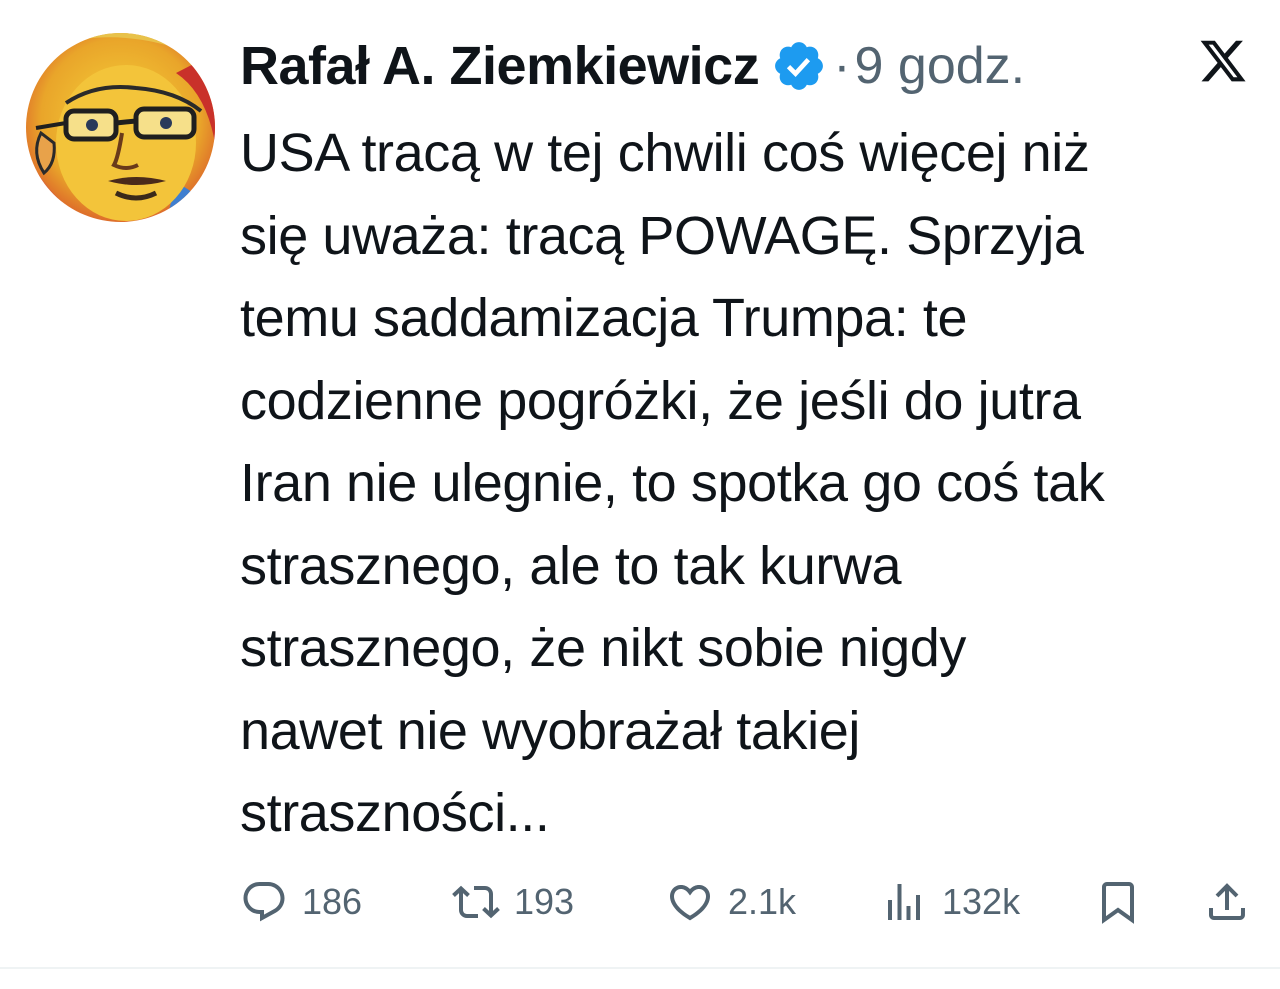 This screenshot has width=1280, height=989. What do you see at coordinates (940, 66) in the screenshot?
I see `timestamp: 9 godz.` at bounding box center [940, 66].